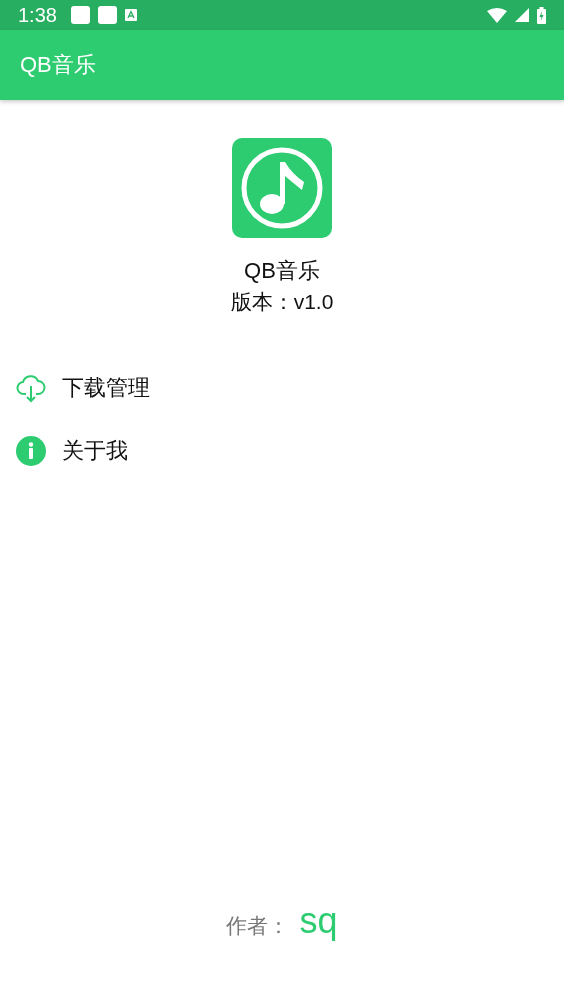 The image size is (564, 1004). Describe the element at coordinates (522, 15) in the screenshot. I see `signal-icon` at that location.